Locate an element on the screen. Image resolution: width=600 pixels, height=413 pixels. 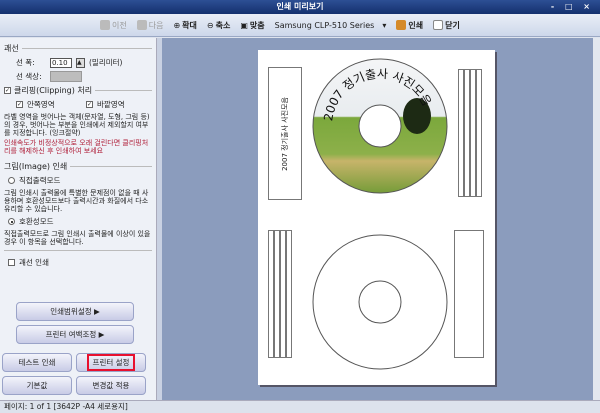
window-controls: - □ × is located at coordinates (572, 7).